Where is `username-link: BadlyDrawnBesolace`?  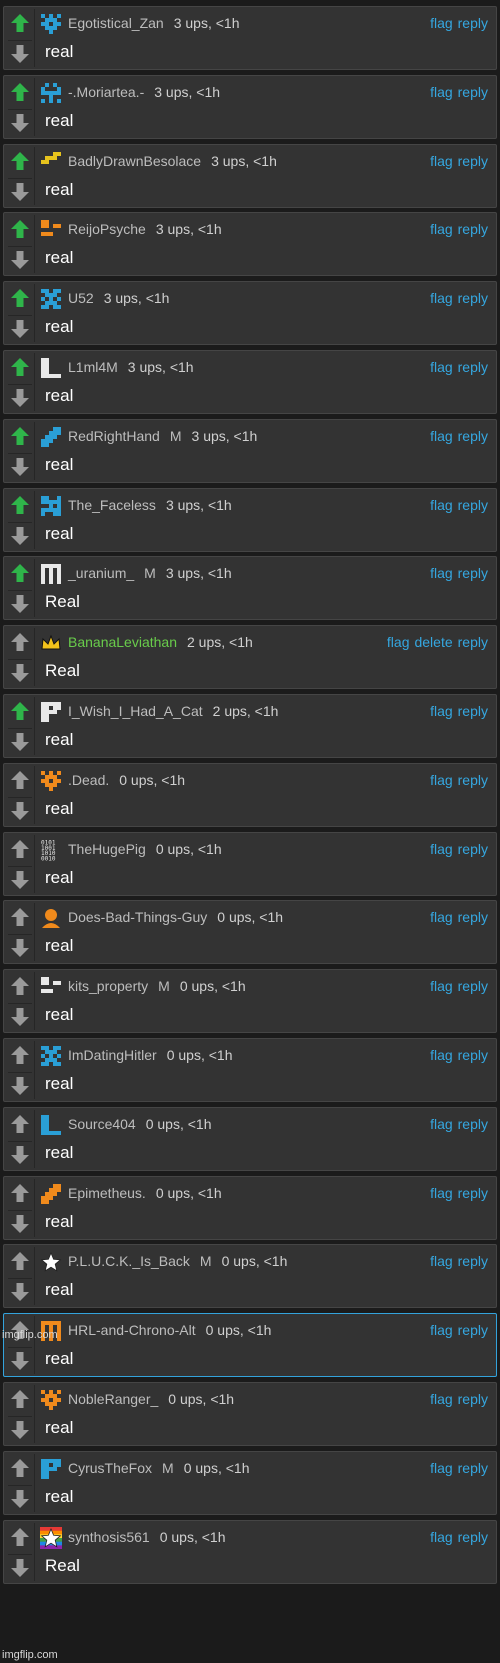 username-link: BadlyDrawnBesolace is located at coordinates (134, 161).